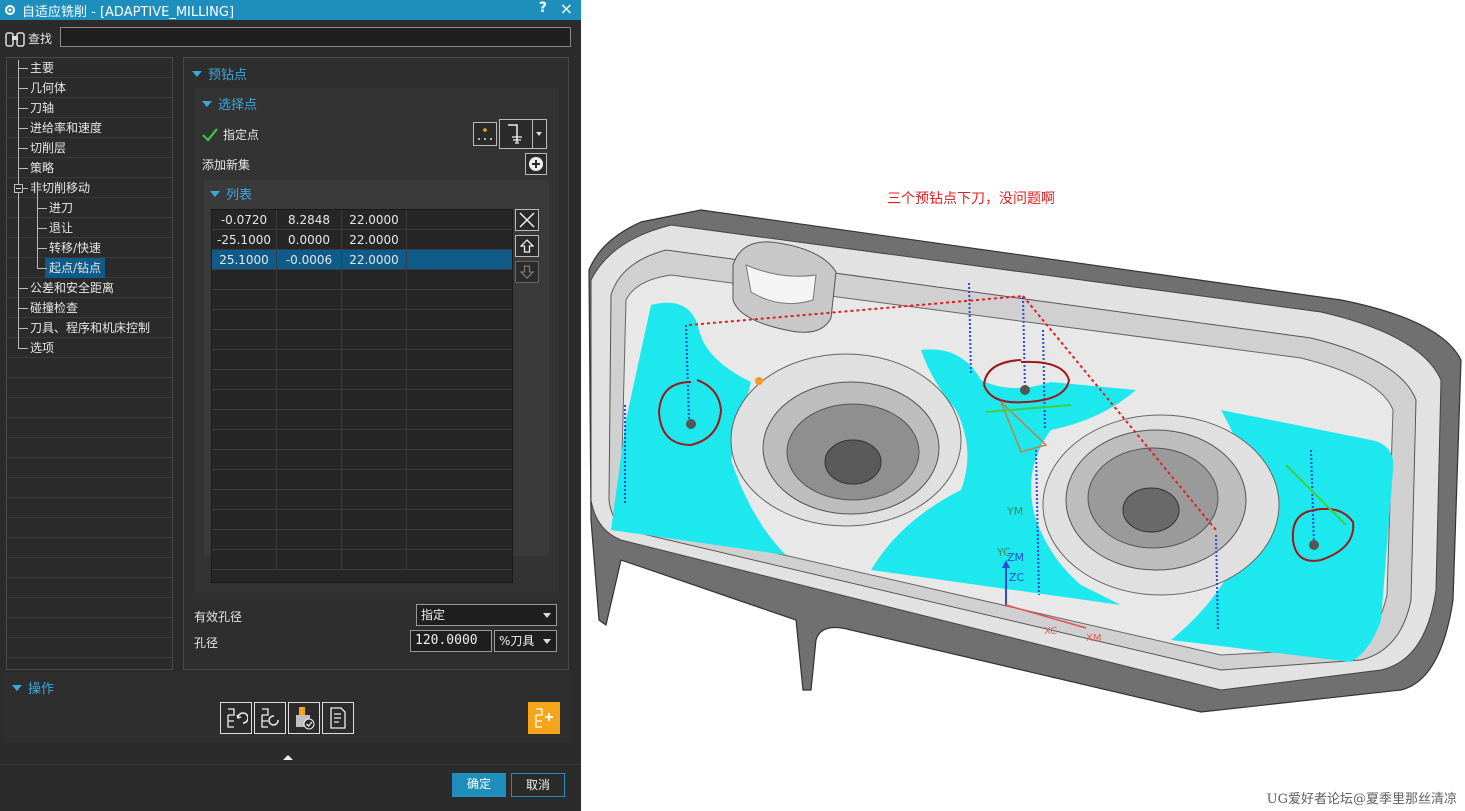 The width and height of the screenshot is (1465, 811). I want to click on axis-label: YM, so click(1014, 511).